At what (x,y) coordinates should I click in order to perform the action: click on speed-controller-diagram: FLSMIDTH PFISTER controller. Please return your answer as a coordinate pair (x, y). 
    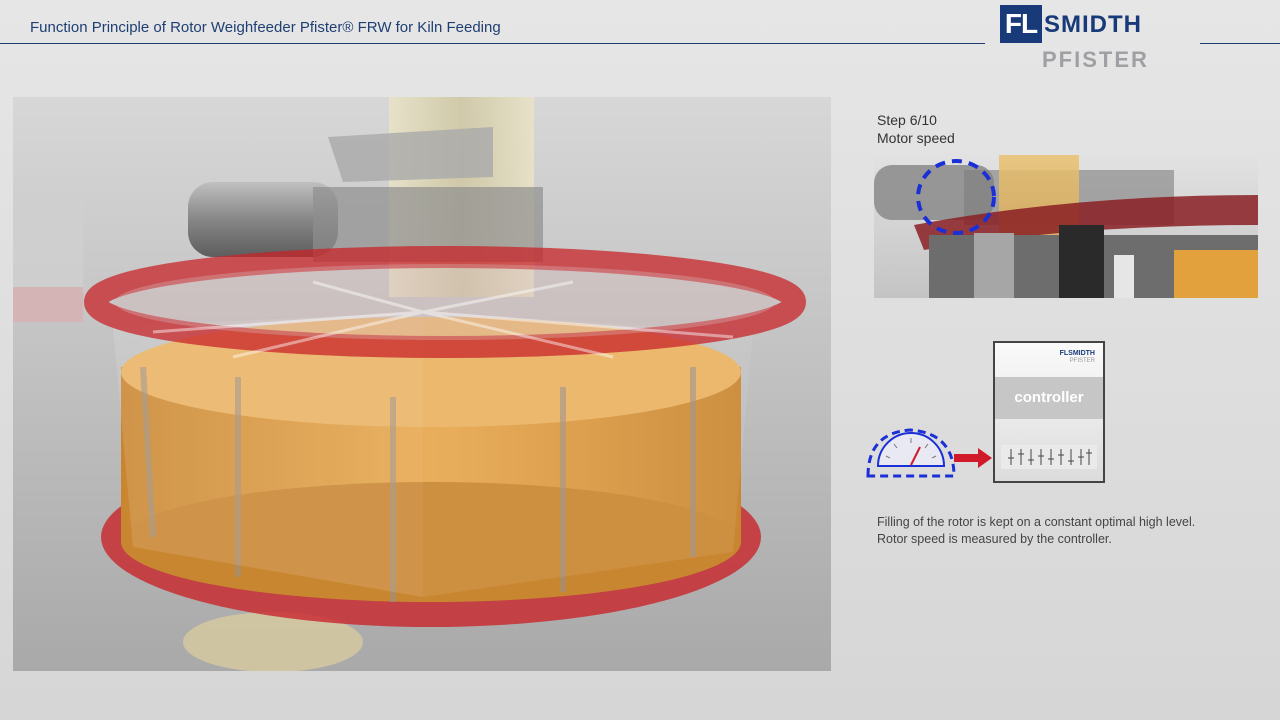
    Looking at the image, I should click on (989, 413).